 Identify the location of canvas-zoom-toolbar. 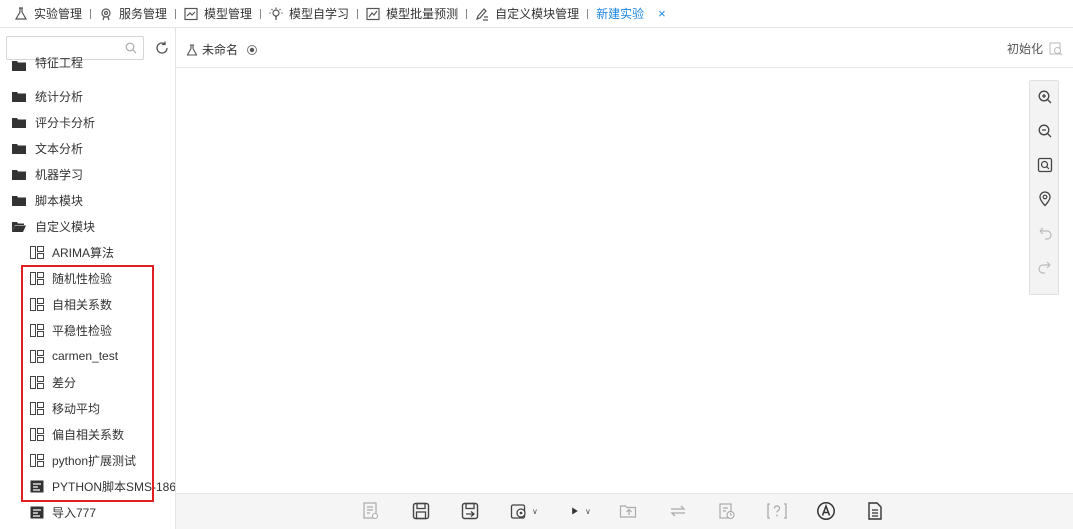
(1044, 187).